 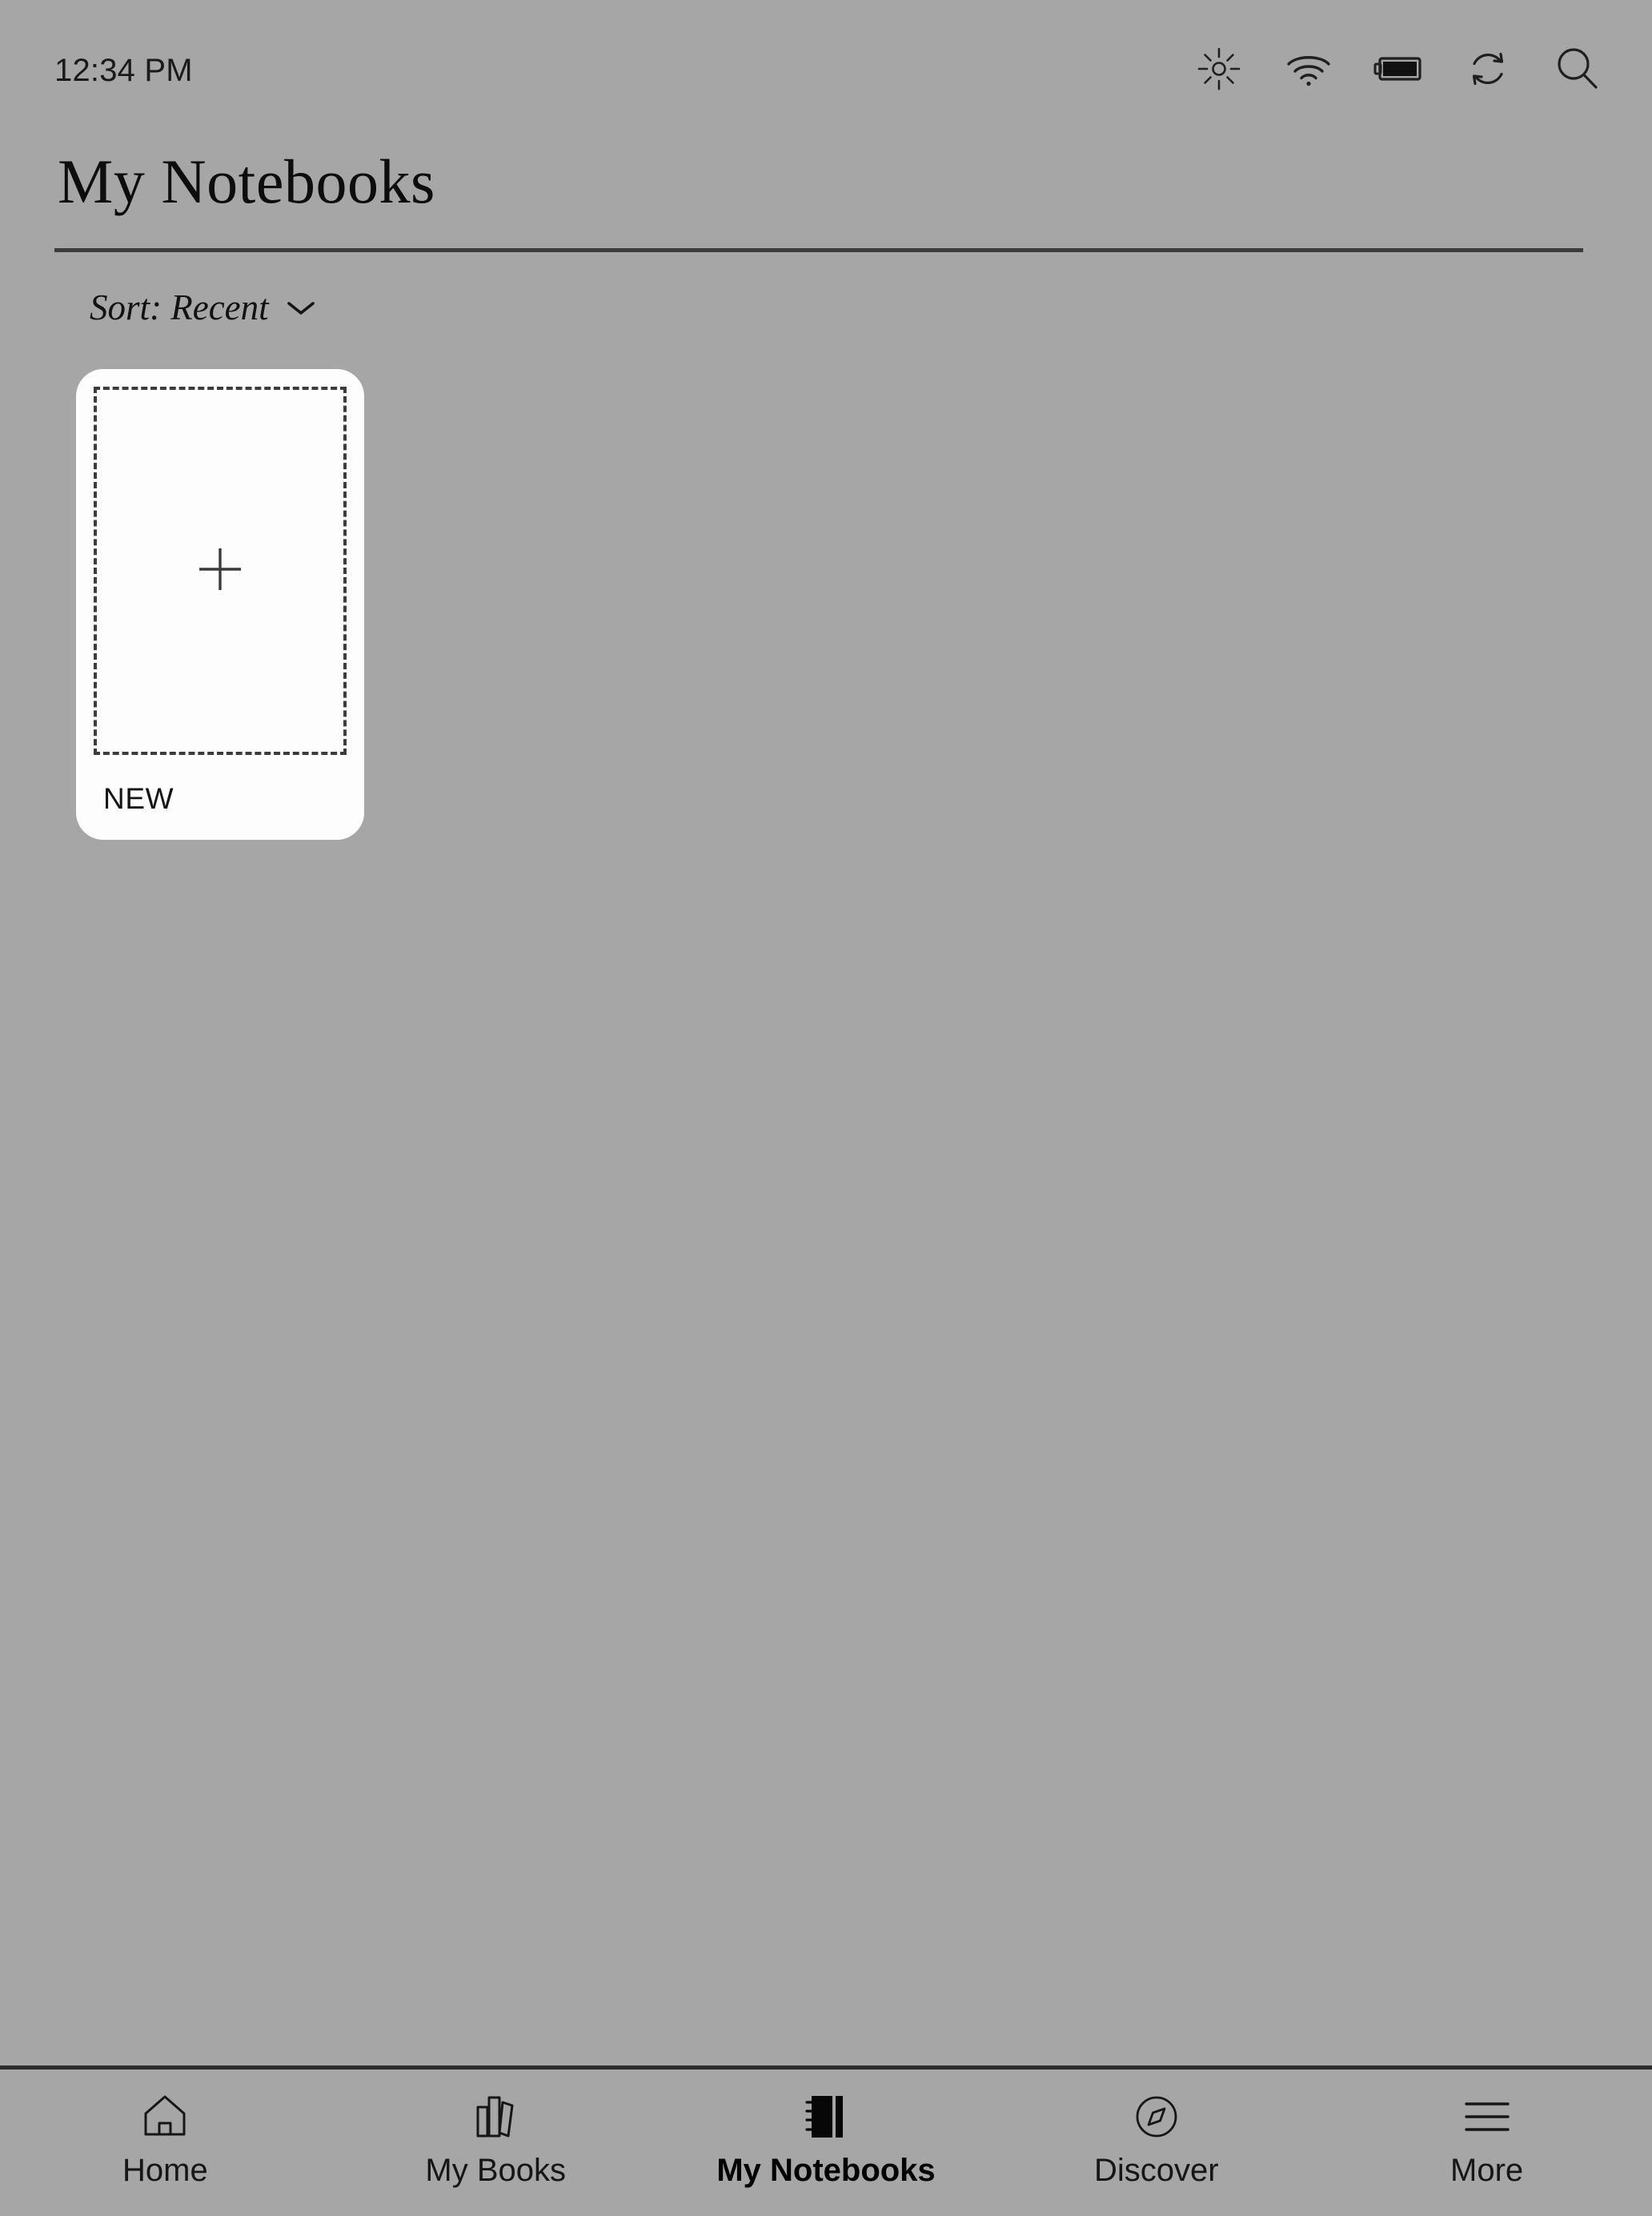 I want to click on nav-item-discover: Discover, so click(x=1156, y=2127).